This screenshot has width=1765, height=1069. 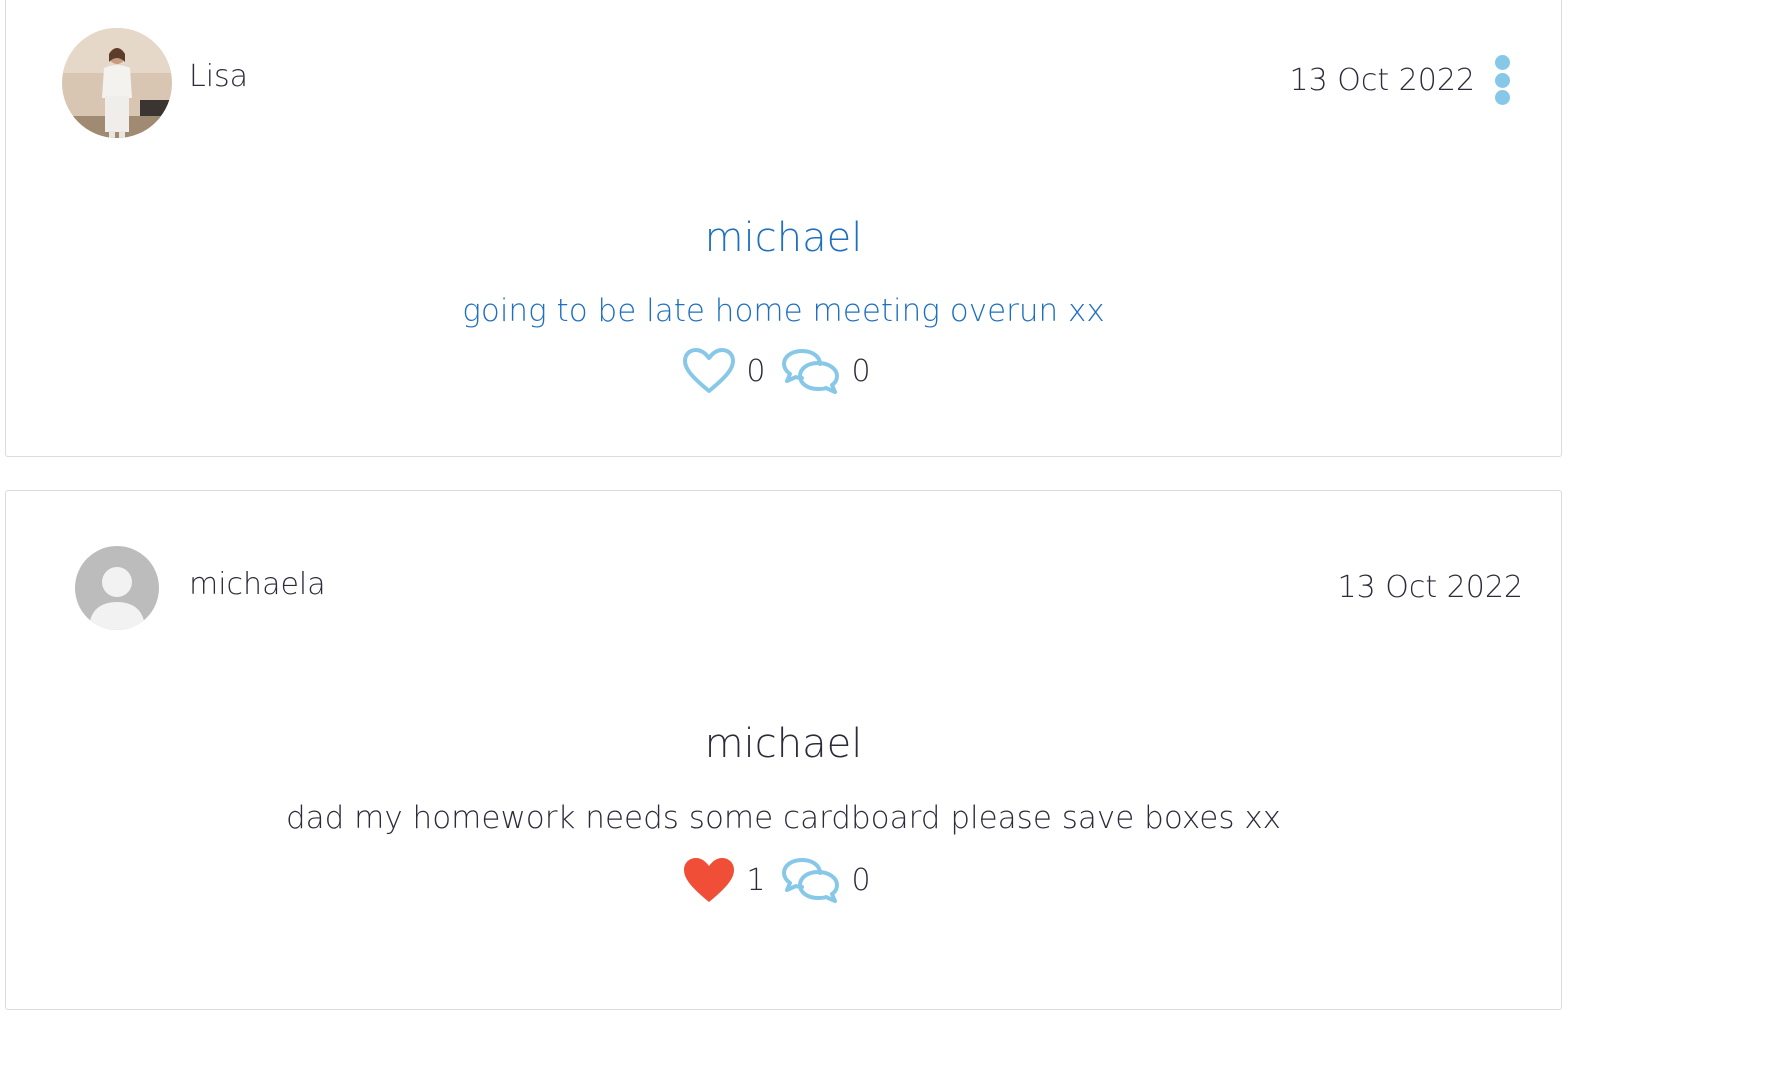 I want to click on like-count: 0, so click(x=756, y=371).